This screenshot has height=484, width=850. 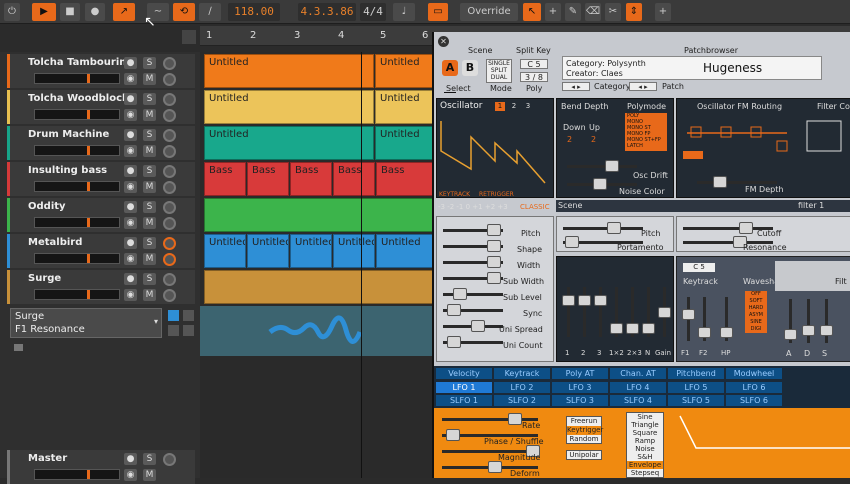 I want to click on waveform-item: Square, so click(x=645, y=433).